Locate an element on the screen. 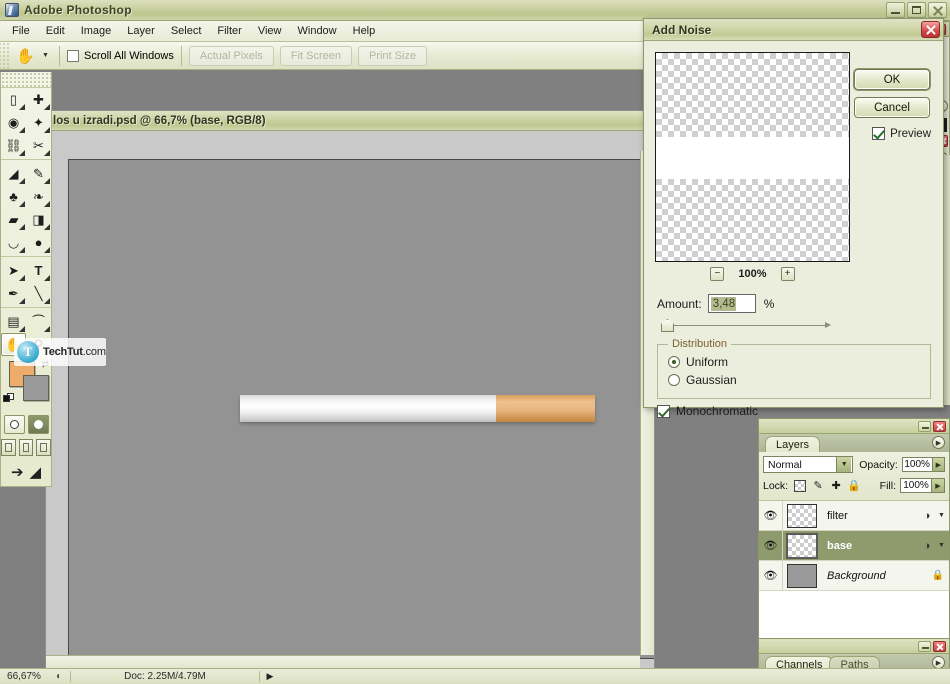 The image size is (950, 684). maximize-button is located at coordinates (916, 10).